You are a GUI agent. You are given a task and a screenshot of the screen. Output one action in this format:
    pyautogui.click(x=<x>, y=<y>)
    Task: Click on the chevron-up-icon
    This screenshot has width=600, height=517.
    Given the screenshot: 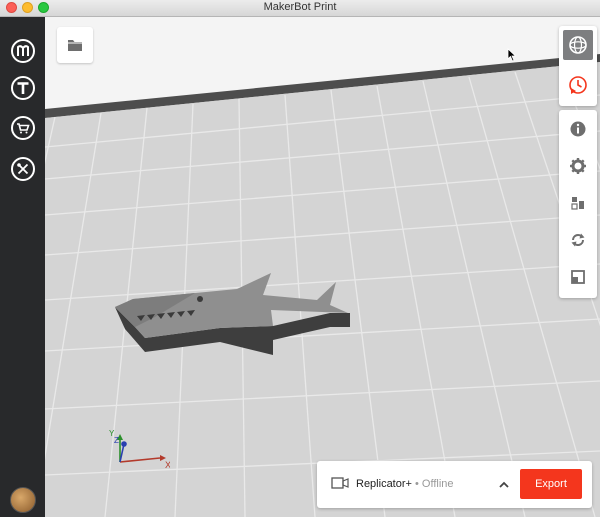 What is the action you would take?
    pyautogui.click(x=504, y=484)
    